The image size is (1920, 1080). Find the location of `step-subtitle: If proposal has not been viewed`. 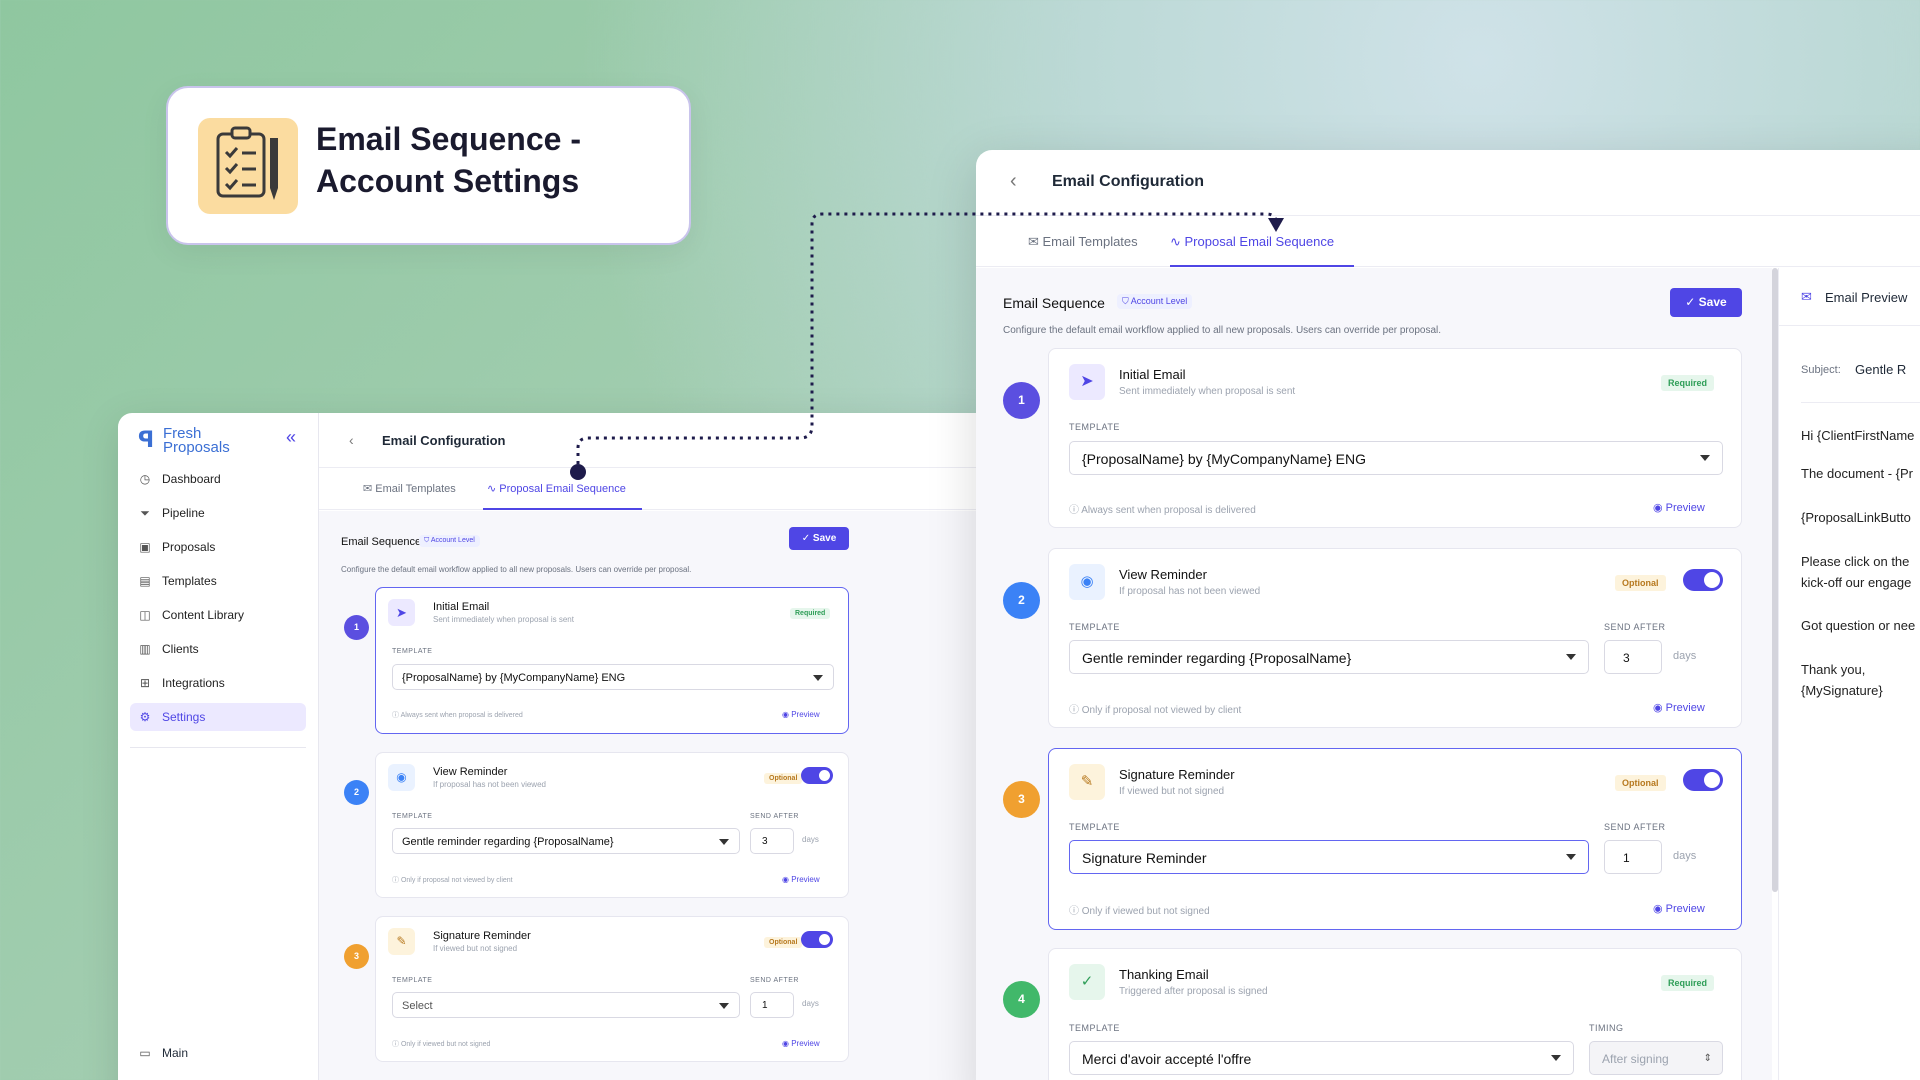

step-subtitle: If proposal has not been viewed is located at coordinates (489, 784).